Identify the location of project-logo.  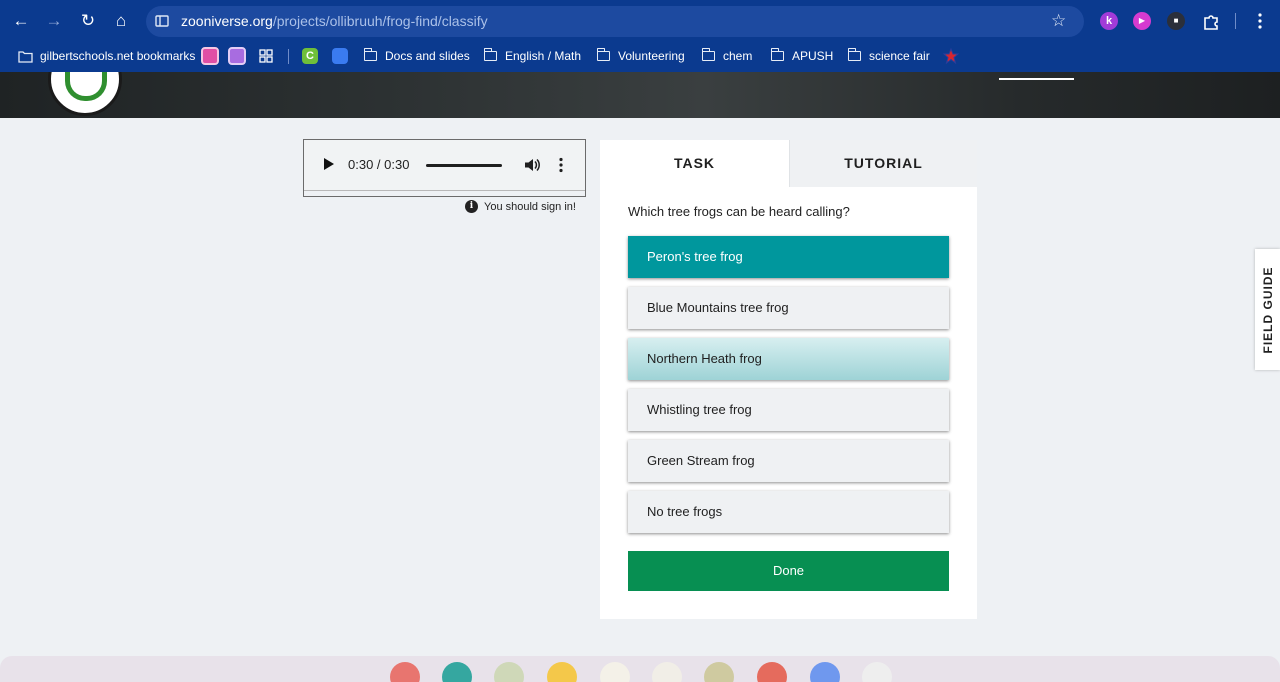
(85, 94).